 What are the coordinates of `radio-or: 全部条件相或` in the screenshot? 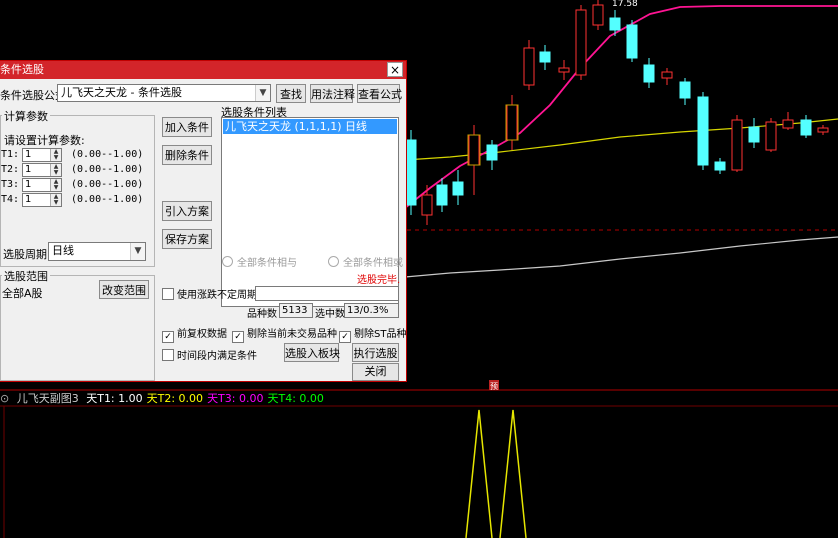 It's located at (365, 261).